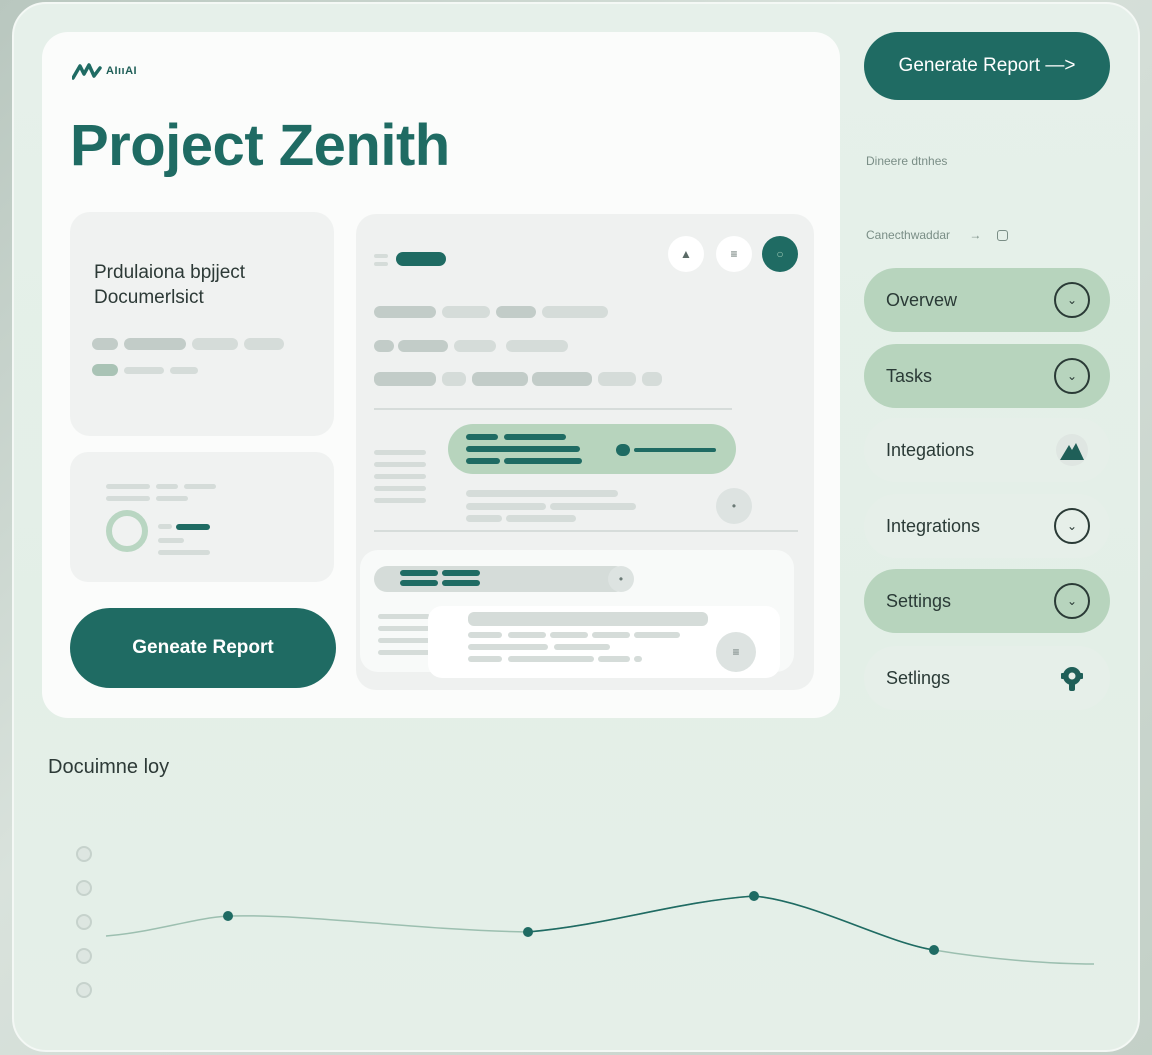  What do you see at coordinates (734, 506) in the screenshot?
I see `more-icon: •` at bounding box center [734, 506].